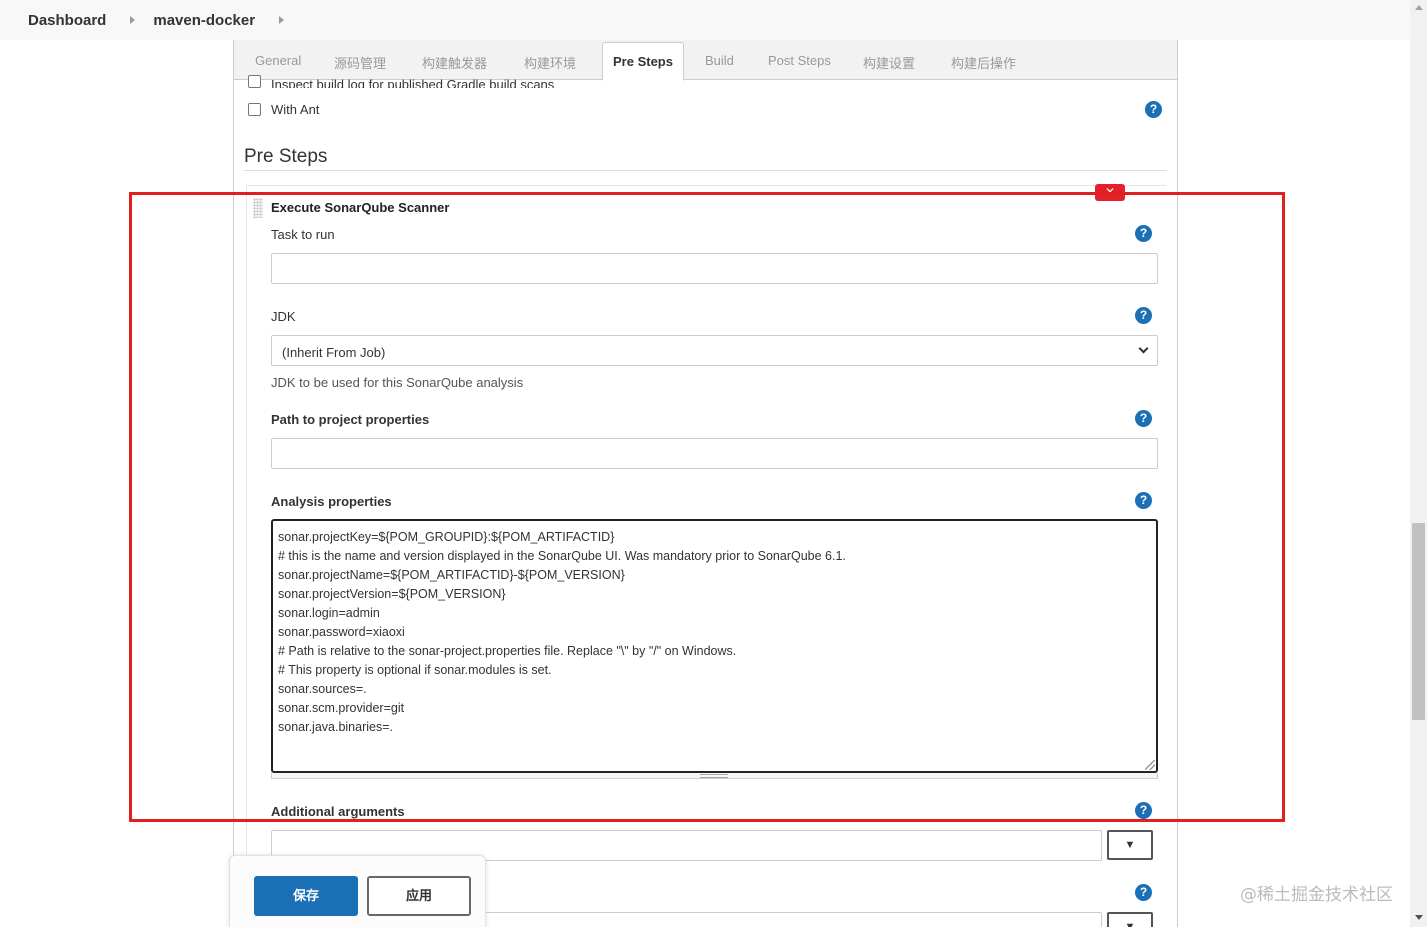  I want to click on tab-post-steps: Post Steps, so click(799, 60).